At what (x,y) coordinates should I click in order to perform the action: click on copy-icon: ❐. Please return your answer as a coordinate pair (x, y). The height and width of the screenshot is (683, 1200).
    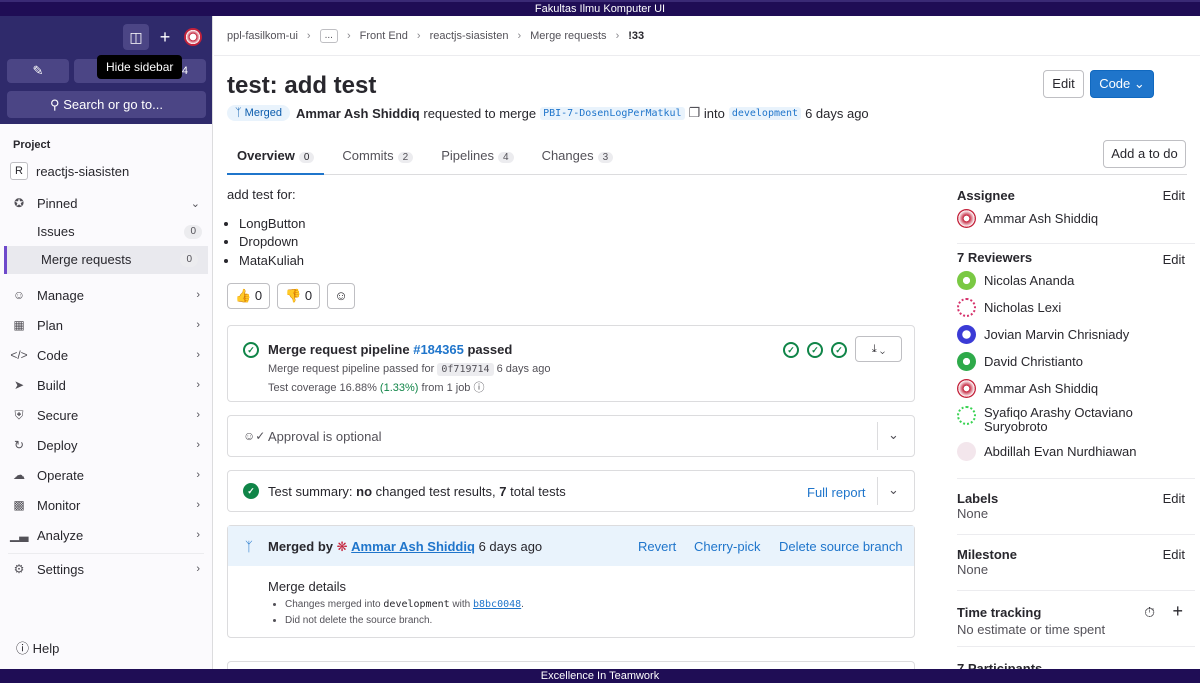
    Looking at the image, I should click on (695, 113).